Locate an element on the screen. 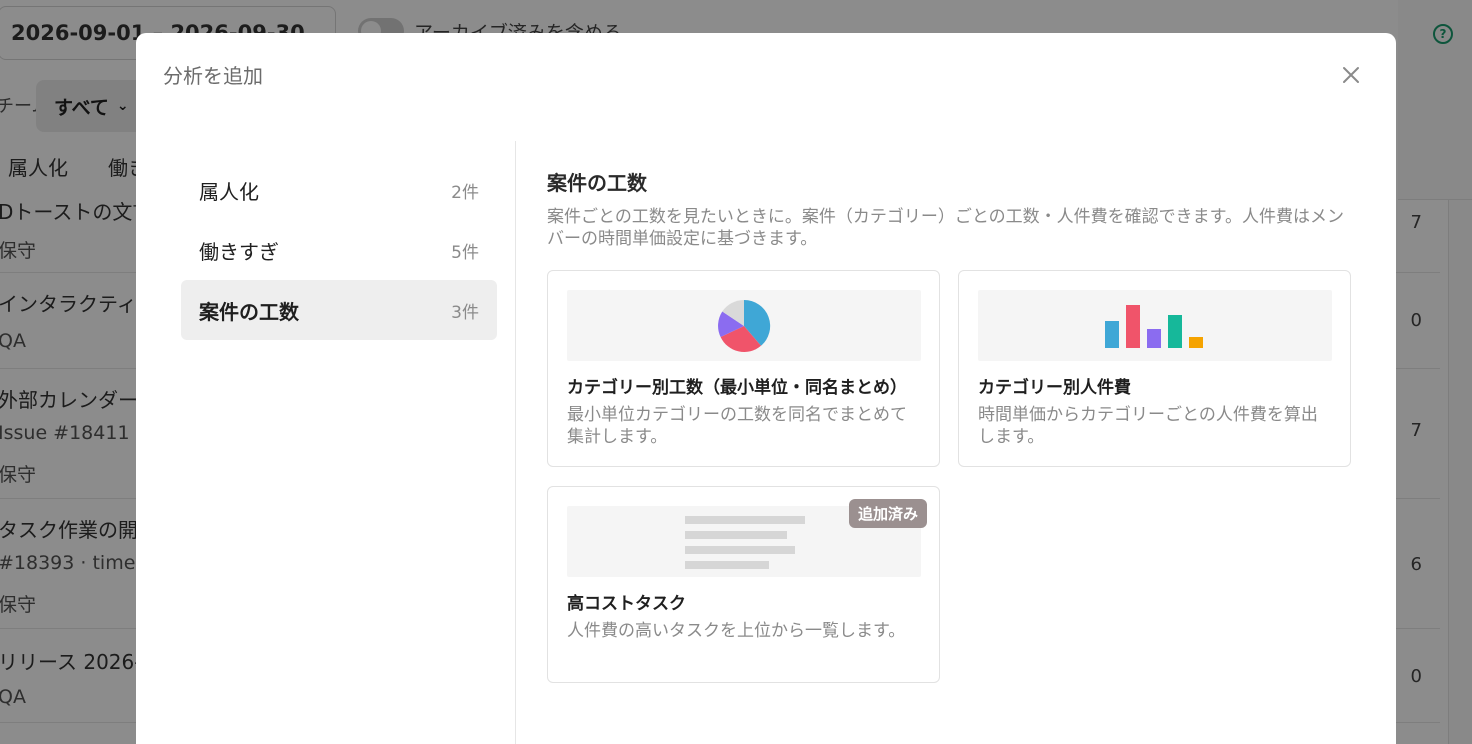 This screenshot has width=1472, height=744. sidebar-item-count: 2件 is located at coordinates (465, 192).